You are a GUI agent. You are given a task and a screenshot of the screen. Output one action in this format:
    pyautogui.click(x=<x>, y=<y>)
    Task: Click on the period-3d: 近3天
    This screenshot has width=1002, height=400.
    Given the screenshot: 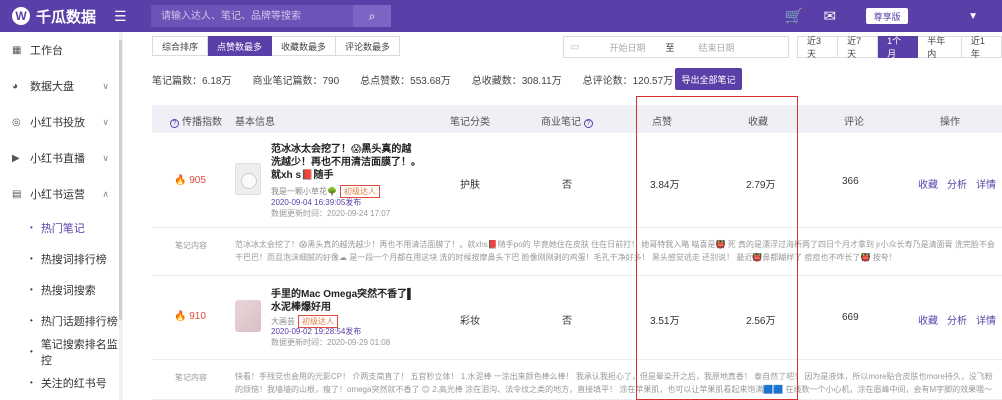 What is the action you would take?
    pyautogui.click(x=818, y=47)
    